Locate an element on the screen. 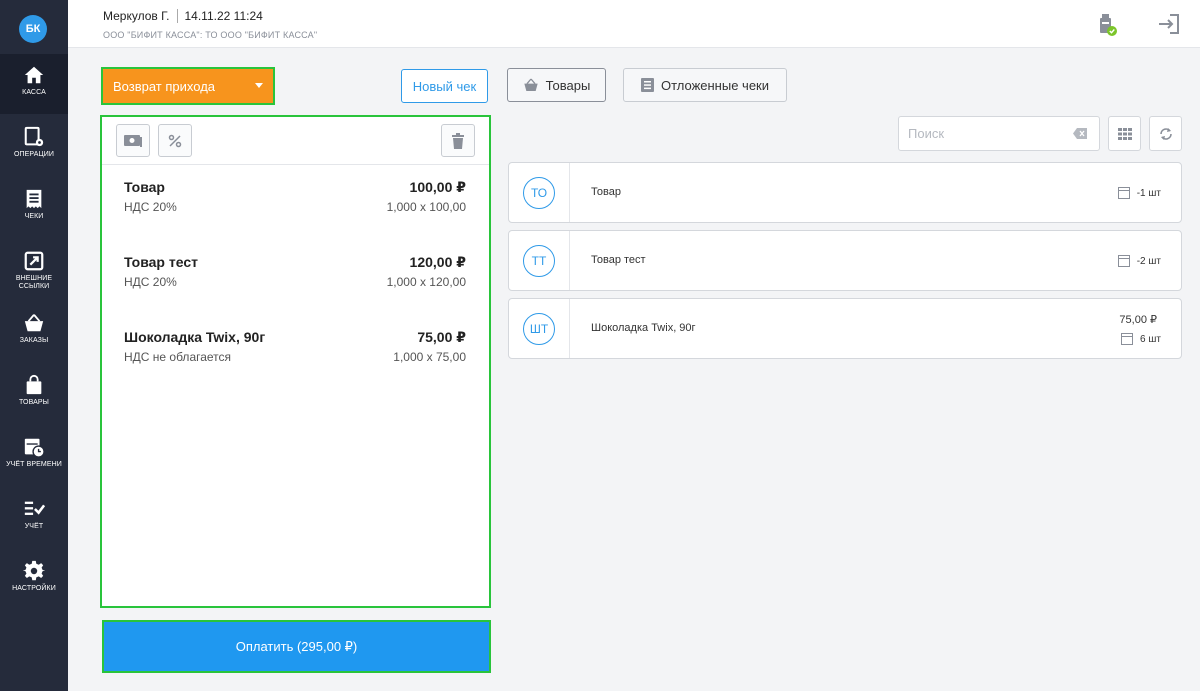  sidebar-item-time-tracking: УЧЁТ ВРЕМЕНИ is located at coordinates (34, 456).